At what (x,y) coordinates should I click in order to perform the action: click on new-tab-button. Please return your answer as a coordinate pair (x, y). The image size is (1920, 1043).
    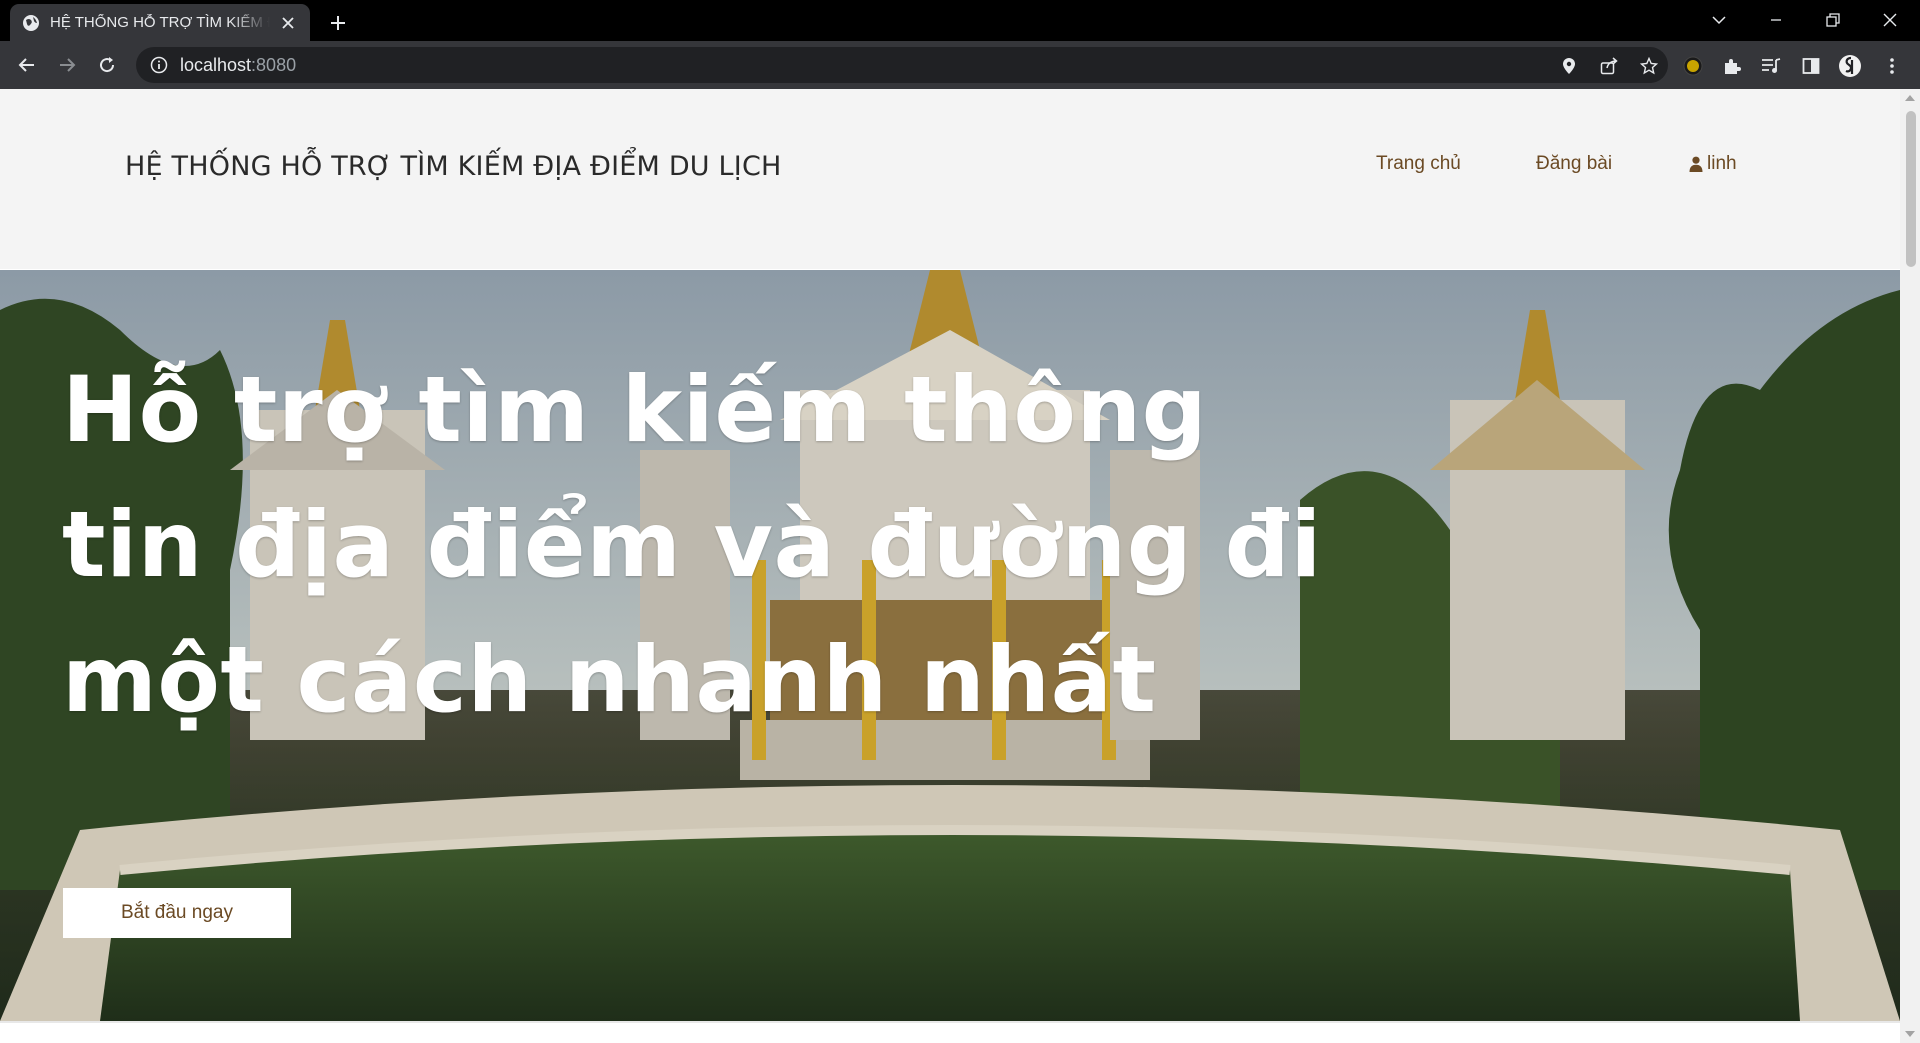
    Looking at the image, I should click on (338, 23).